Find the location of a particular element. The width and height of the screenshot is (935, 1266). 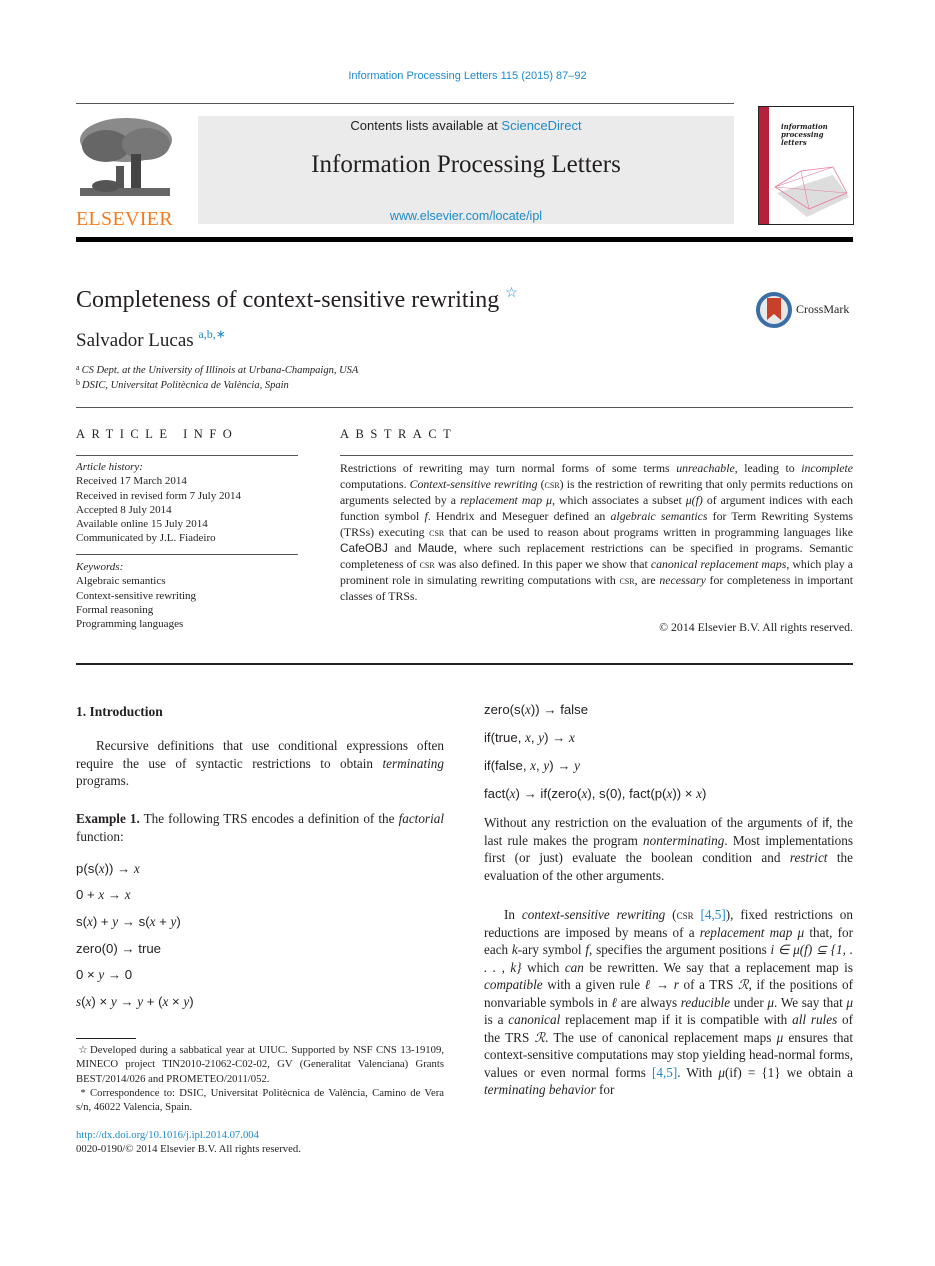

text-run: necessary is located at coordinates (682, 580).